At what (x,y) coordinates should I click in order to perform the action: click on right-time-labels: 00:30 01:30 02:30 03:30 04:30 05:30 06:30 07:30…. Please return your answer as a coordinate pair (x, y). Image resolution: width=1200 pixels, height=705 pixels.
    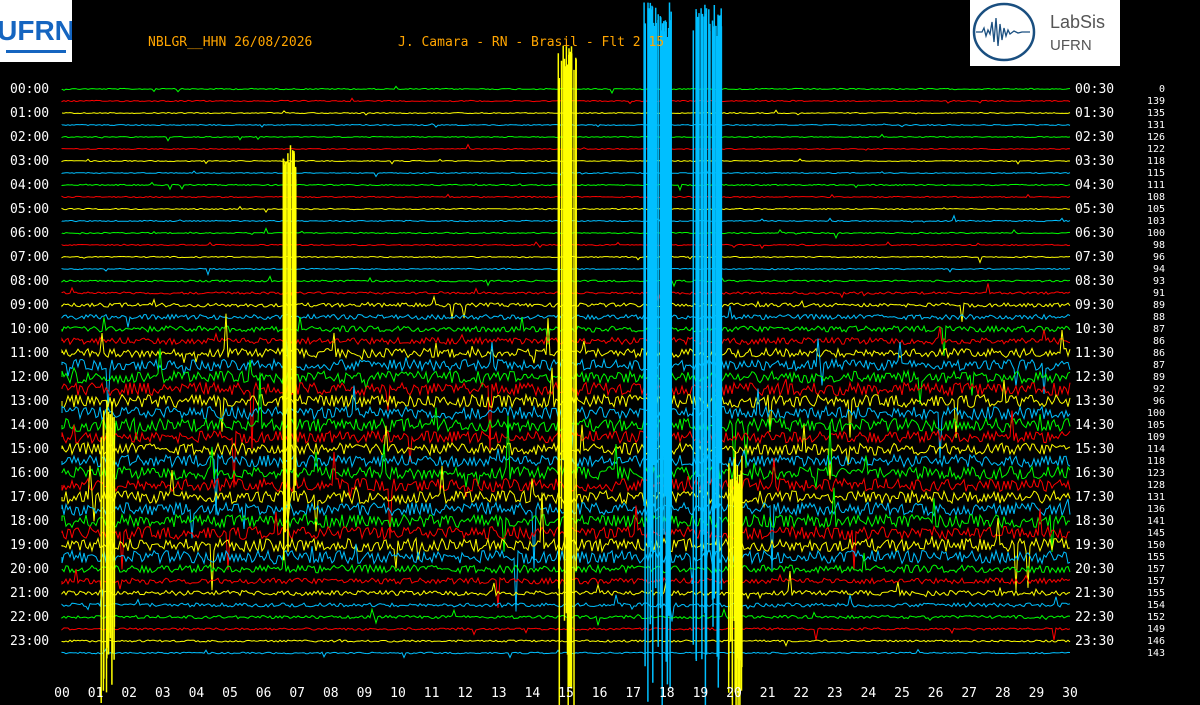
    Looking at the image, I should click on (1094, 365).